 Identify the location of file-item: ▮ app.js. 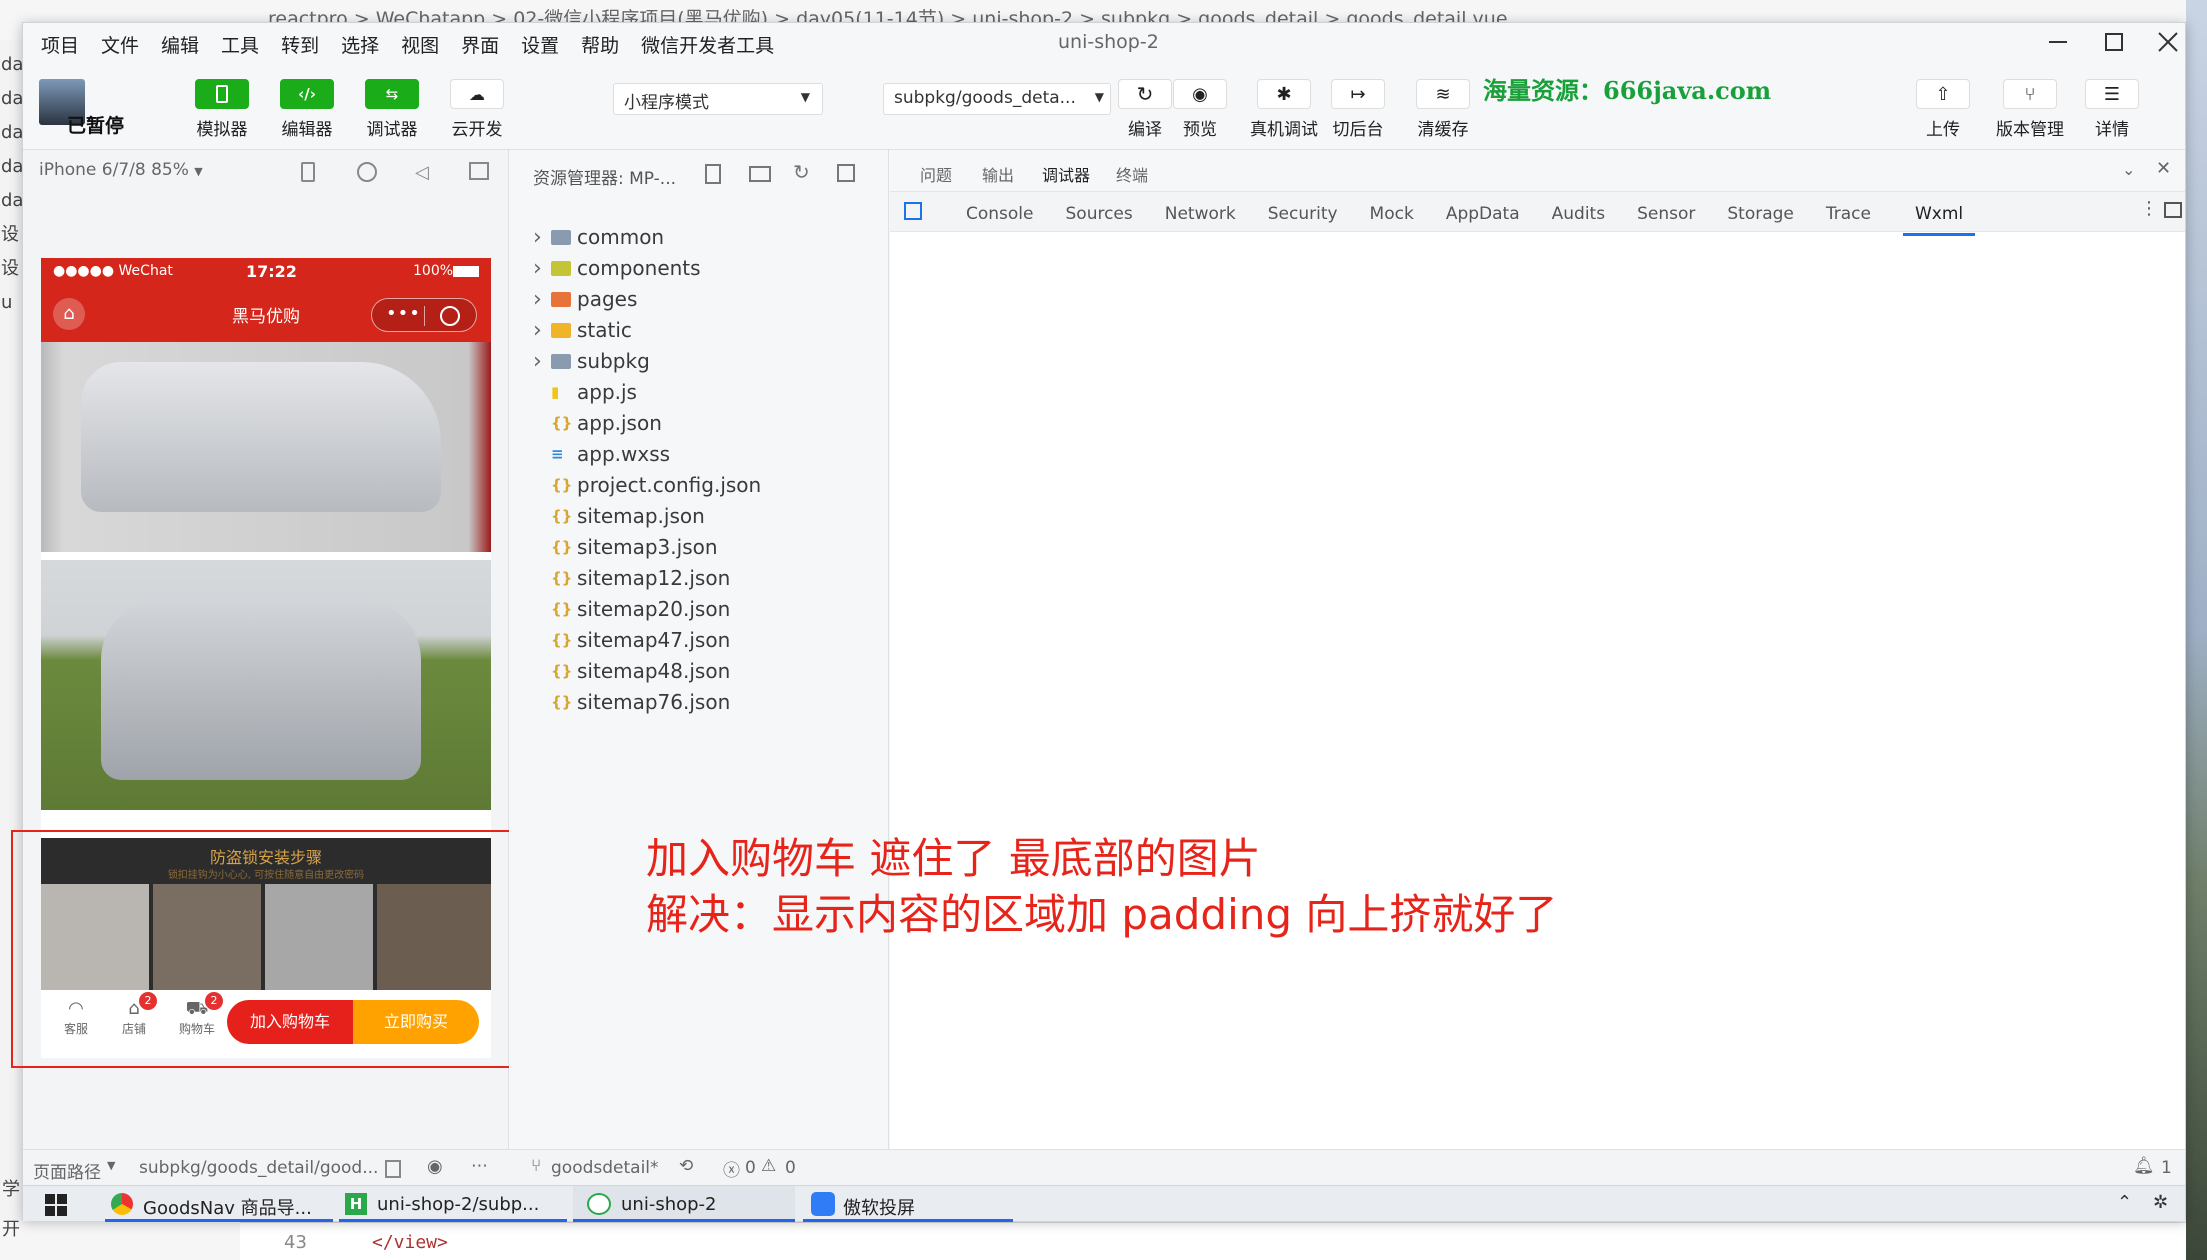
(703, 392).